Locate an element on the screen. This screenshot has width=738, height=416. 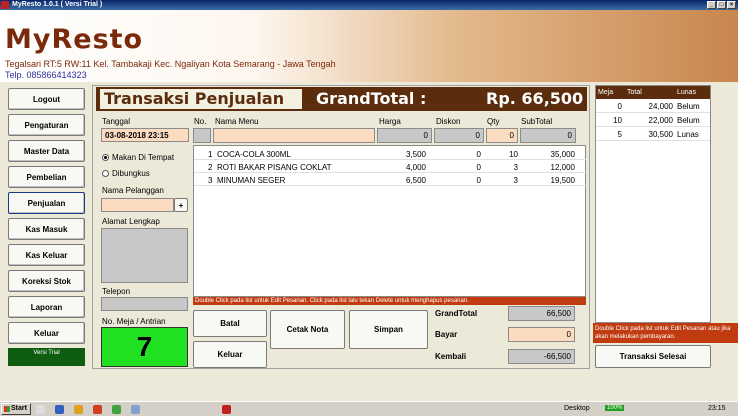
row-nama: ROTI BAKAR PISANG COKLAT is located at coordinates (274, 167).